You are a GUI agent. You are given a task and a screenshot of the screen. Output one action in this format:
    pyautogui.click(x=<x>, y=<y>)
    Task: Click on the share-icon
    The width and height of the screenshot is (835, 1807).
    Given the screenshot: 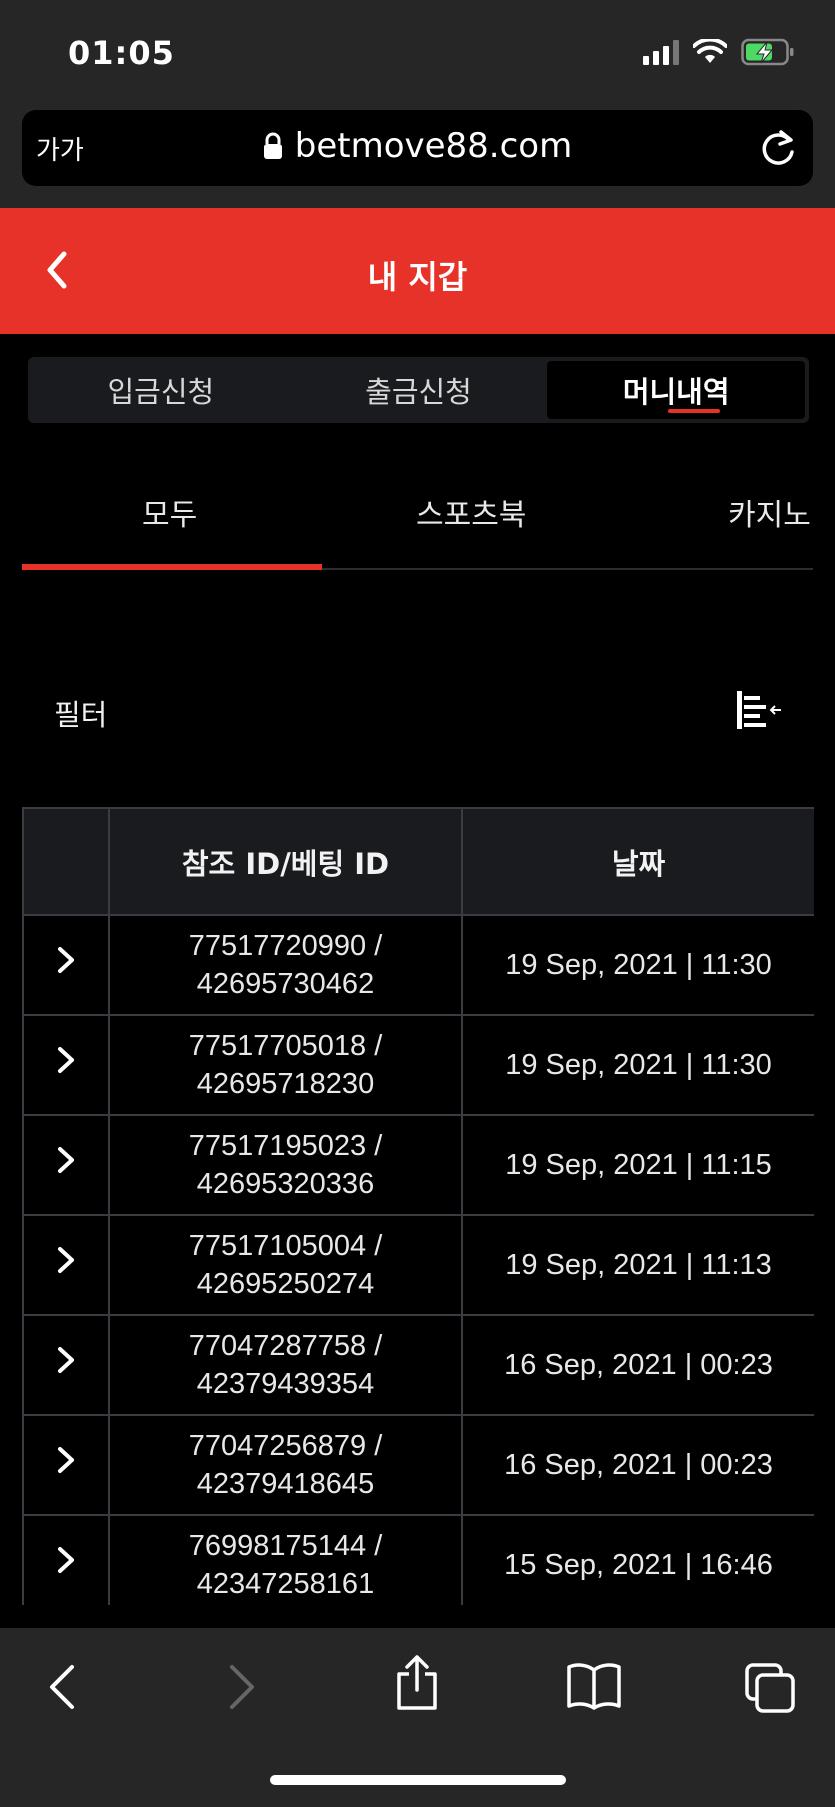 What is the action you would take?
    pyautogui.click(x=417, y=1683)
    